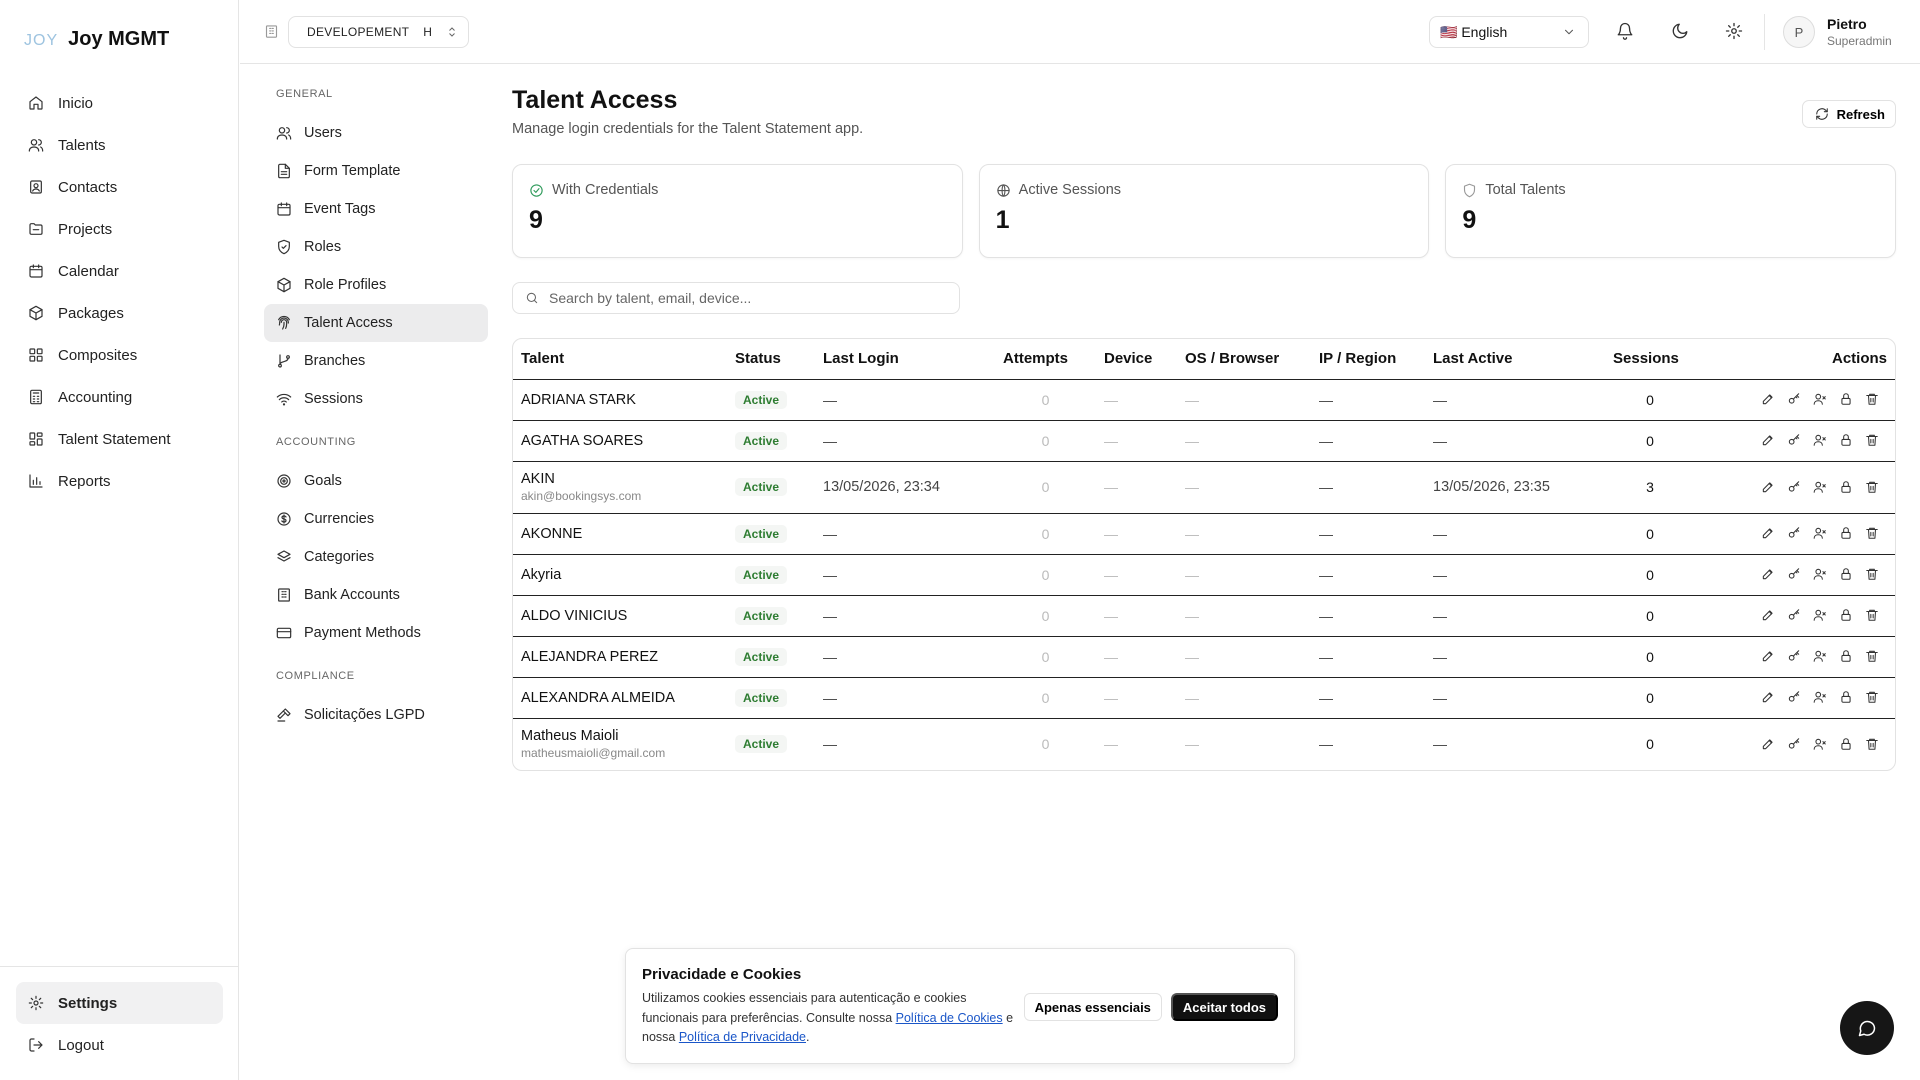 This screenshot has width=1920, height=1080. What do you see at coordinates (1204, 698) in the screenshot?
I see `table-row: ALEXANDRA ALMEIDA Active —0— — — —0` at bounding box center [1204, 698].